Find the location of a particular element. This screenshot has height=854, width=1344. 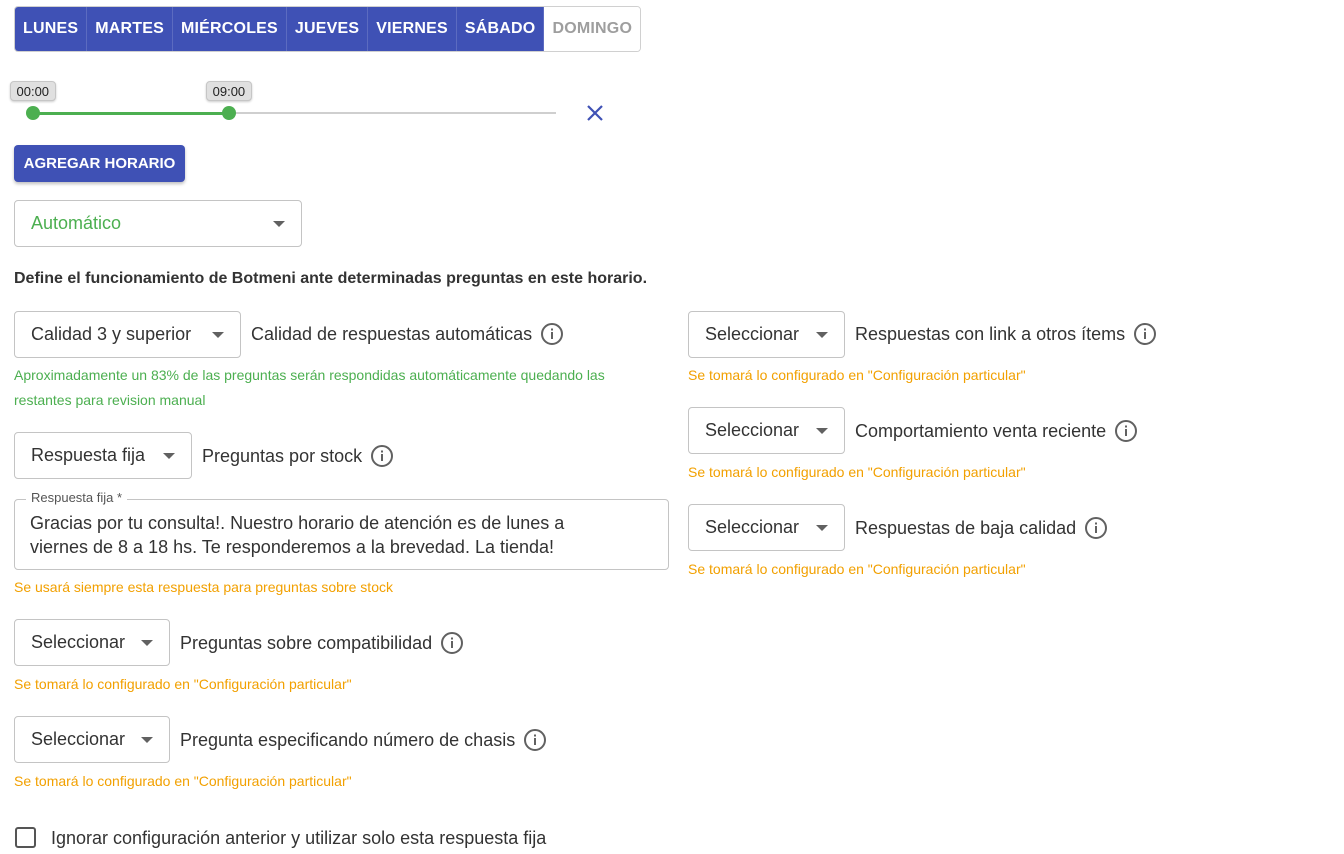

links-label: Respuestas con link a otros ítems is located at coordinates (990, 333).